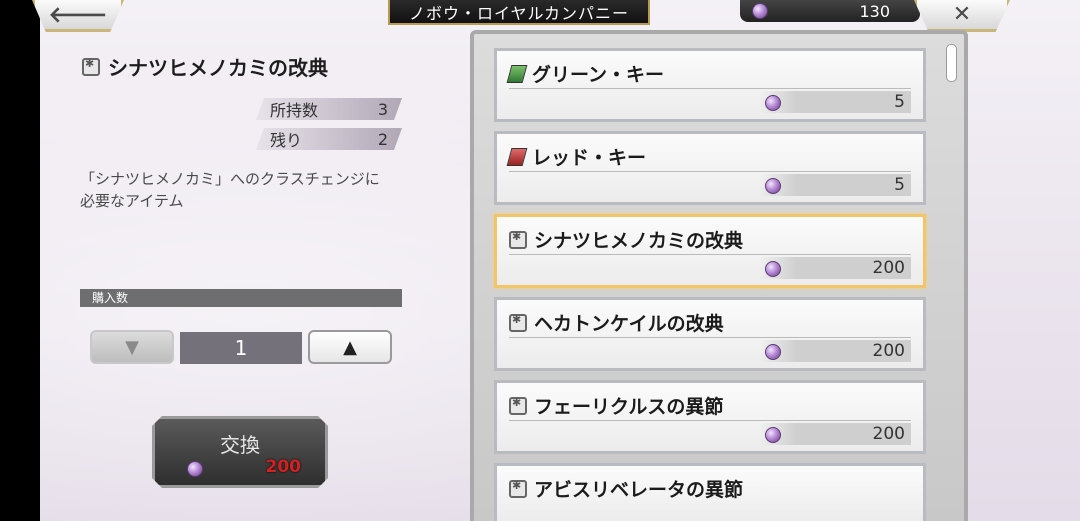 The width and height of the screenshot is (1080, 521). I want to click on owned-count: 所持数 3, so click(329, 109).